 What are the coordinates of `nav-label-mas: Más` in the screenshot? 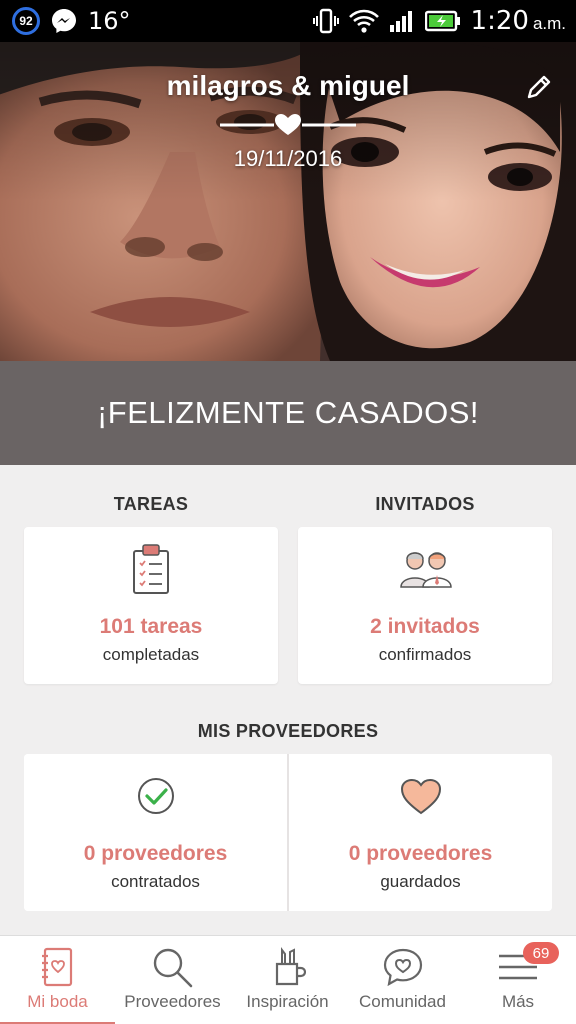 It's located at (518, 1001).